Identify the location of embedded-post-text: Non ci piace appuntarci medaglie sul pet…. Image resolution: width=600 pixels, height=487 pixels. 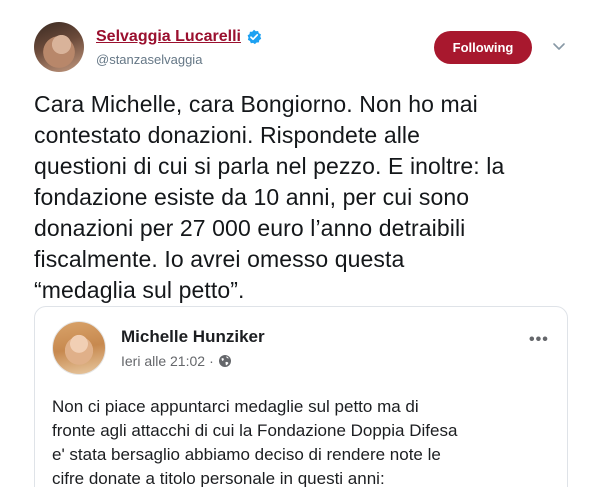
(255, 442).